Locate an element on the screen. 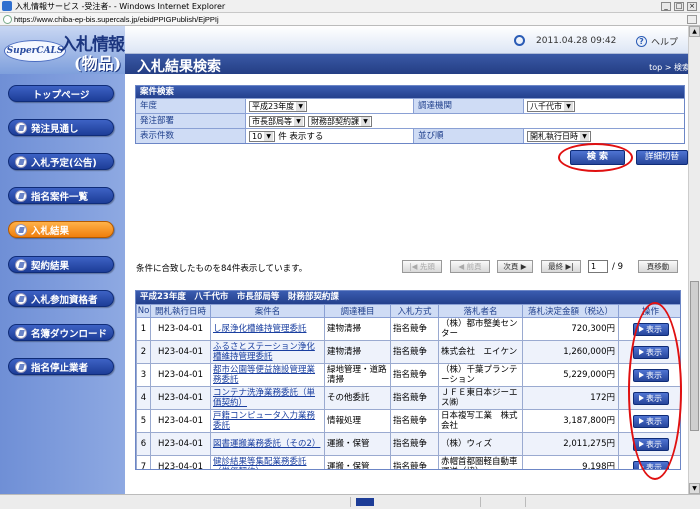 This screenshot has width=700, height=509. award-amount: 3,187,800円 is located at coordinates (570, 421).